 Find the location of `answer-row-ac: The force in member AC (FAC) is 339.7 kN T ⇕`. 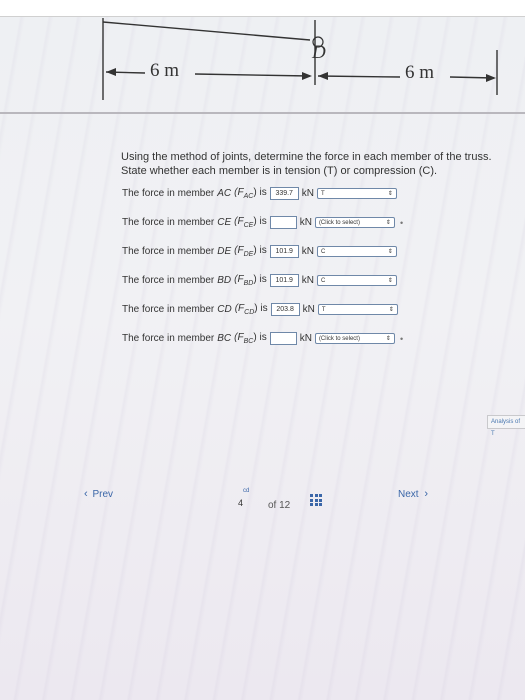

answer-row-ac: The force in member AC (FAC) is 339.7 kN T ⇕ is located at coordinates (259, 193).